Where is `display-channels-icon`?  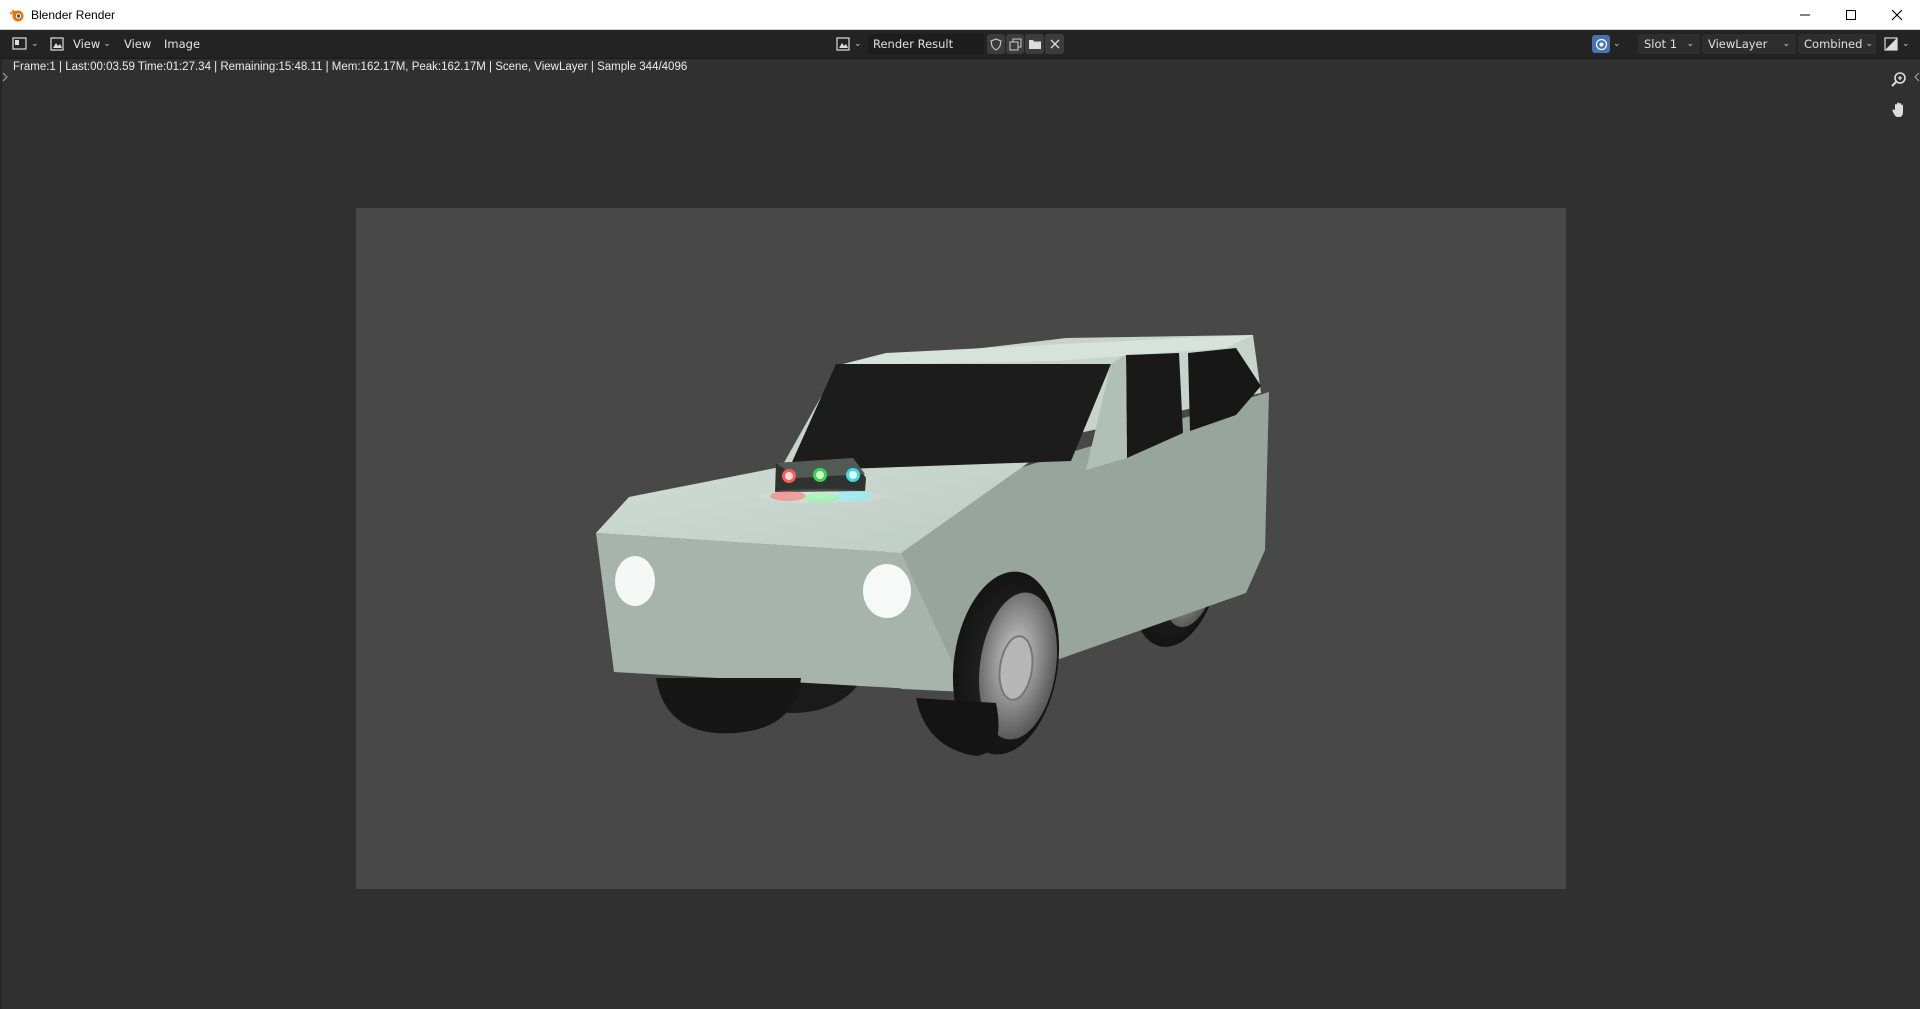
display-channels-icon is located at coordinates (1891, 44).